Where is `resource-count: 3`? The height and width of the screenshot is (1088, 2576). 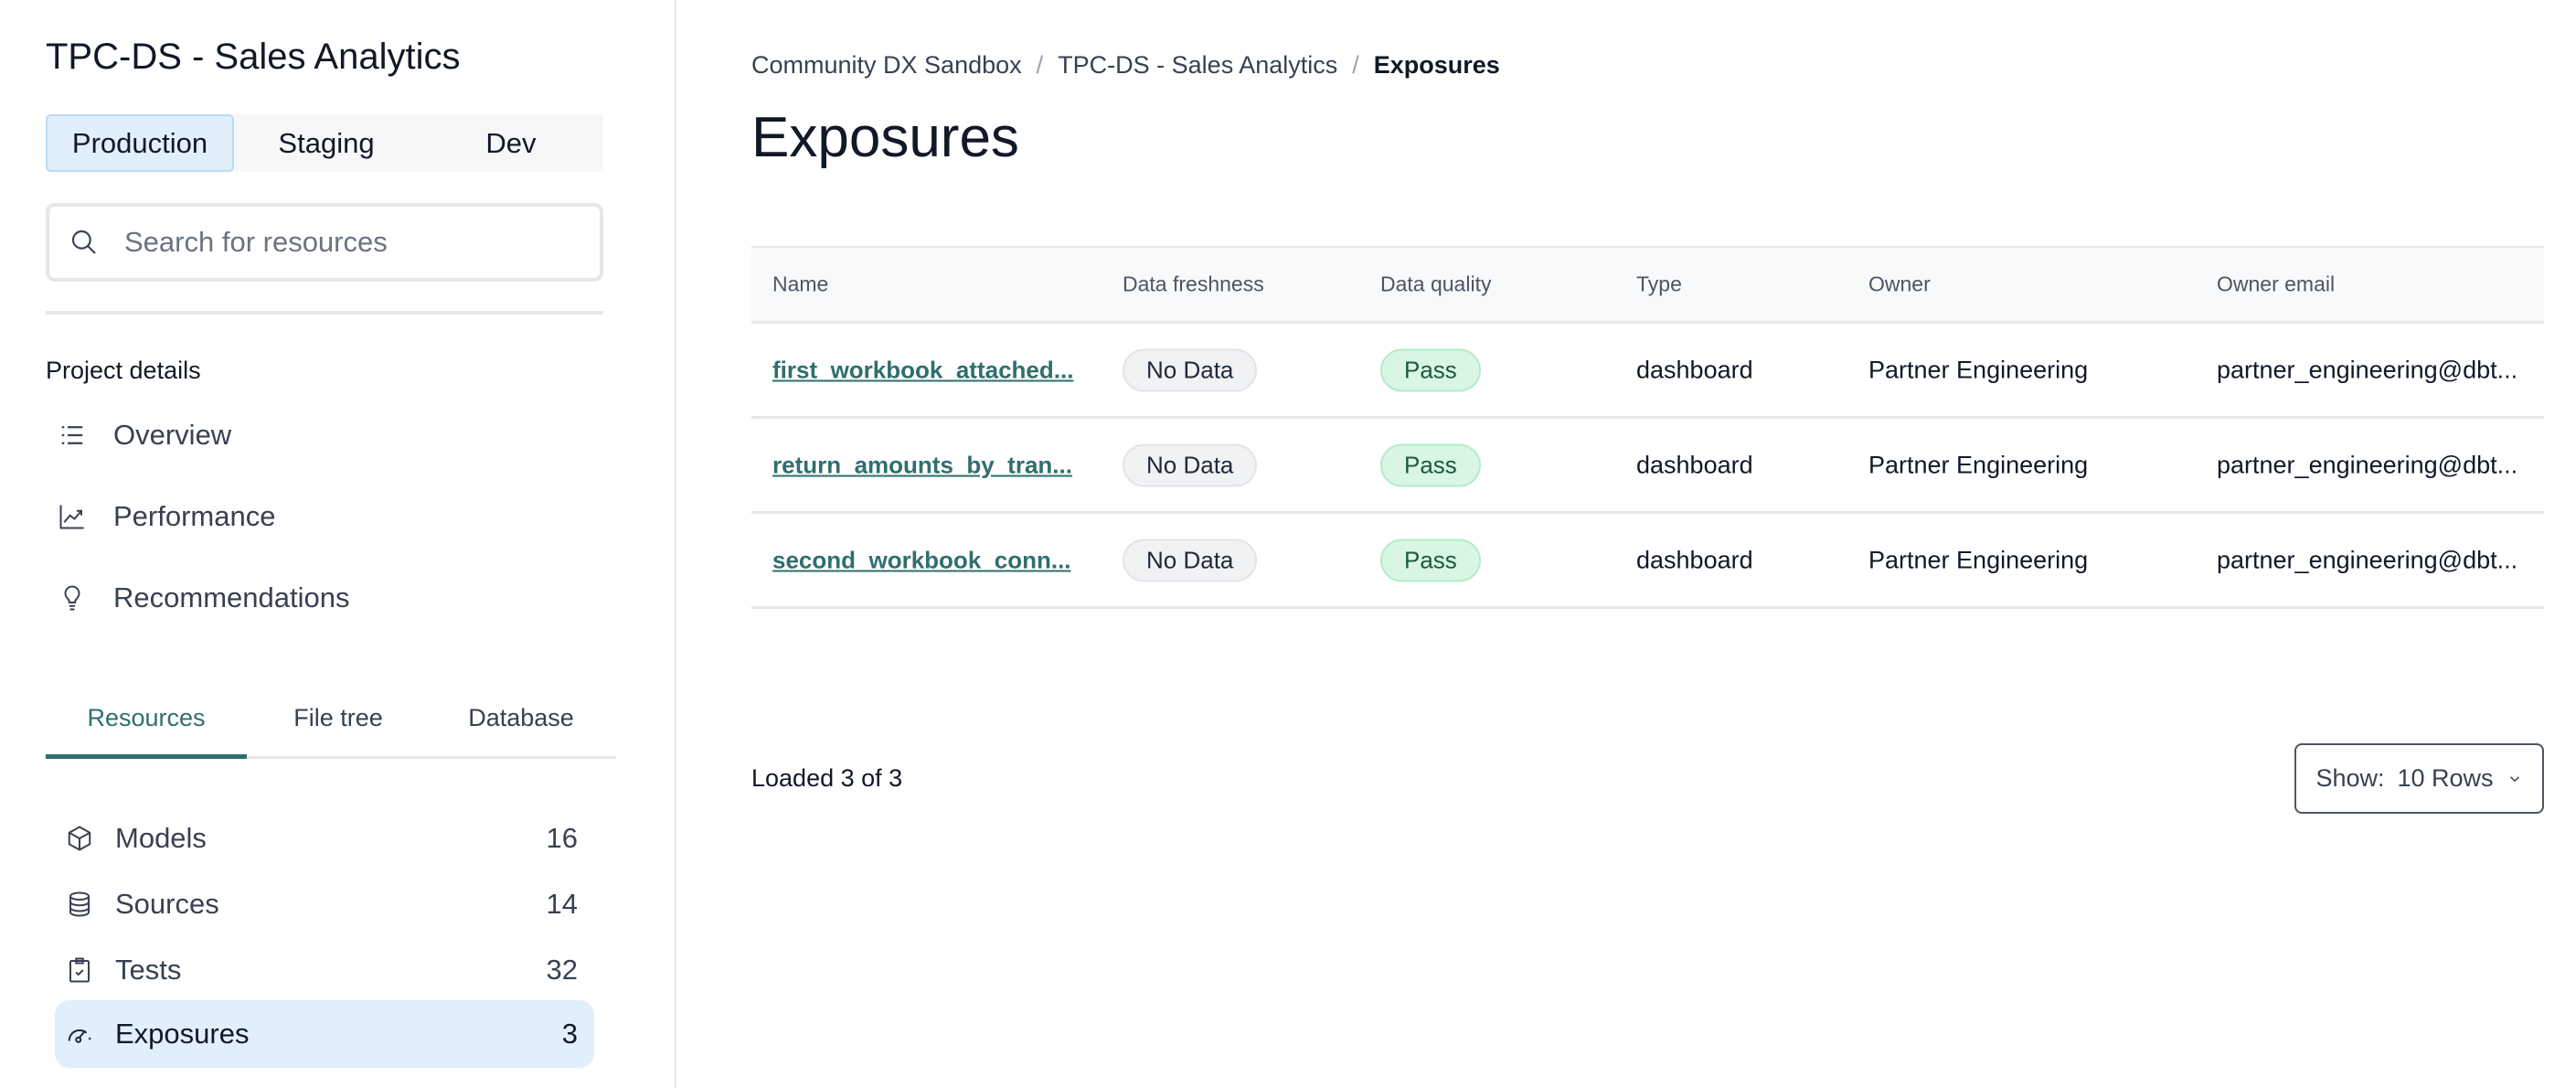 resource-count: 3 is located at coordinates (569, 1034).